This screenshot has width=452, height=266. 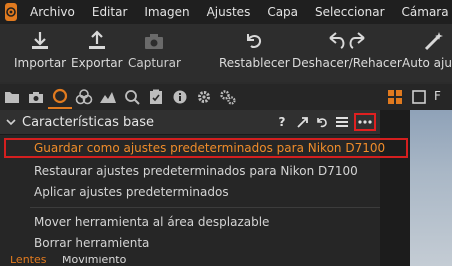 I want to click on magic-wand-icon, so click(x=433, y=41).